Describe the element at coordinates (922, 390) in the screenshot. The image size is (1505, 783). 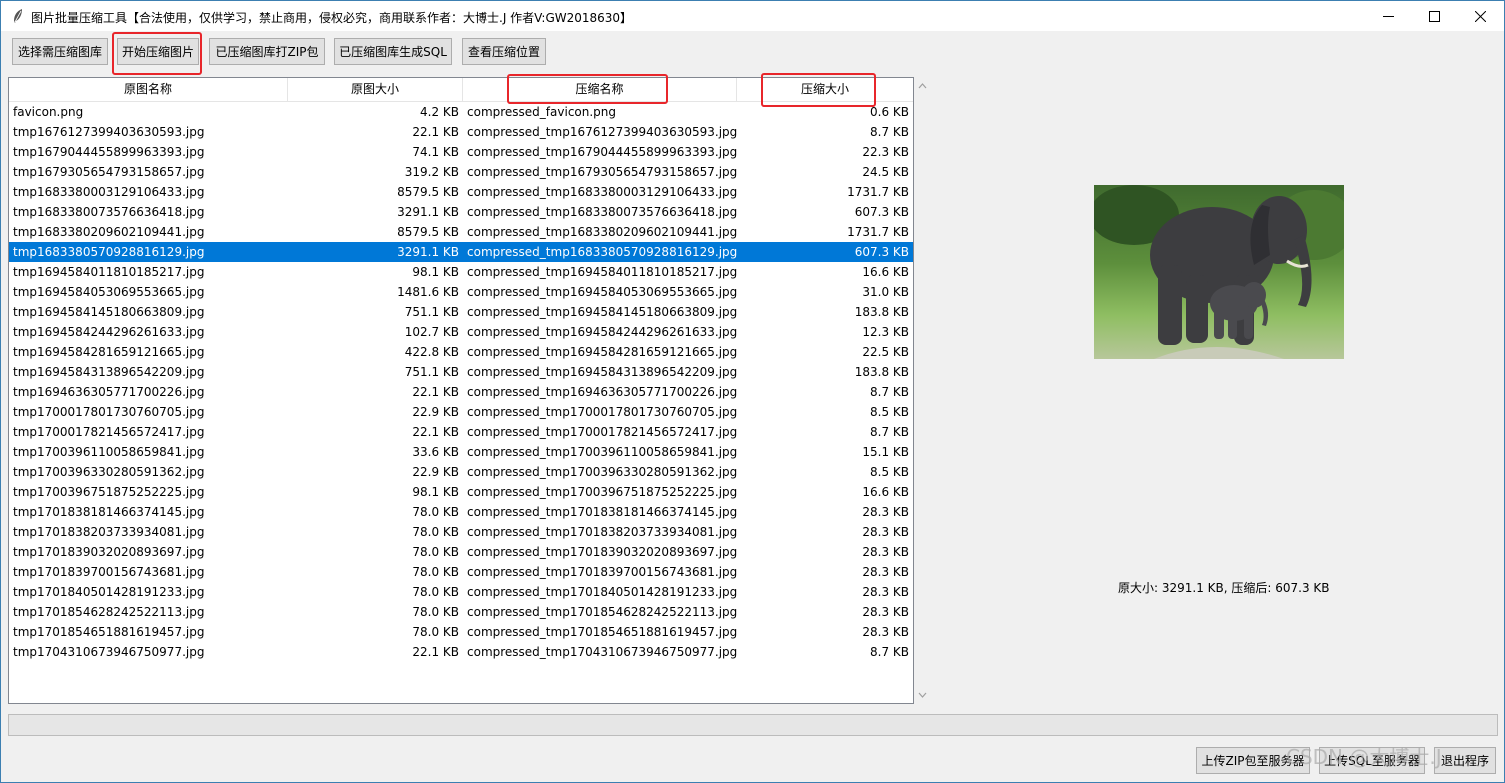
I see `table-scrollbar` at that location.